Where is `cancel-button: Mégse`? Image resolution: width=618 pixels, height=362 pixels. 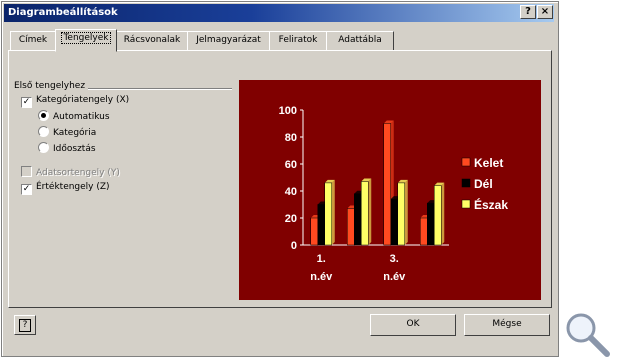 cancel-button: Mégse is located at coordinates (507, 325).